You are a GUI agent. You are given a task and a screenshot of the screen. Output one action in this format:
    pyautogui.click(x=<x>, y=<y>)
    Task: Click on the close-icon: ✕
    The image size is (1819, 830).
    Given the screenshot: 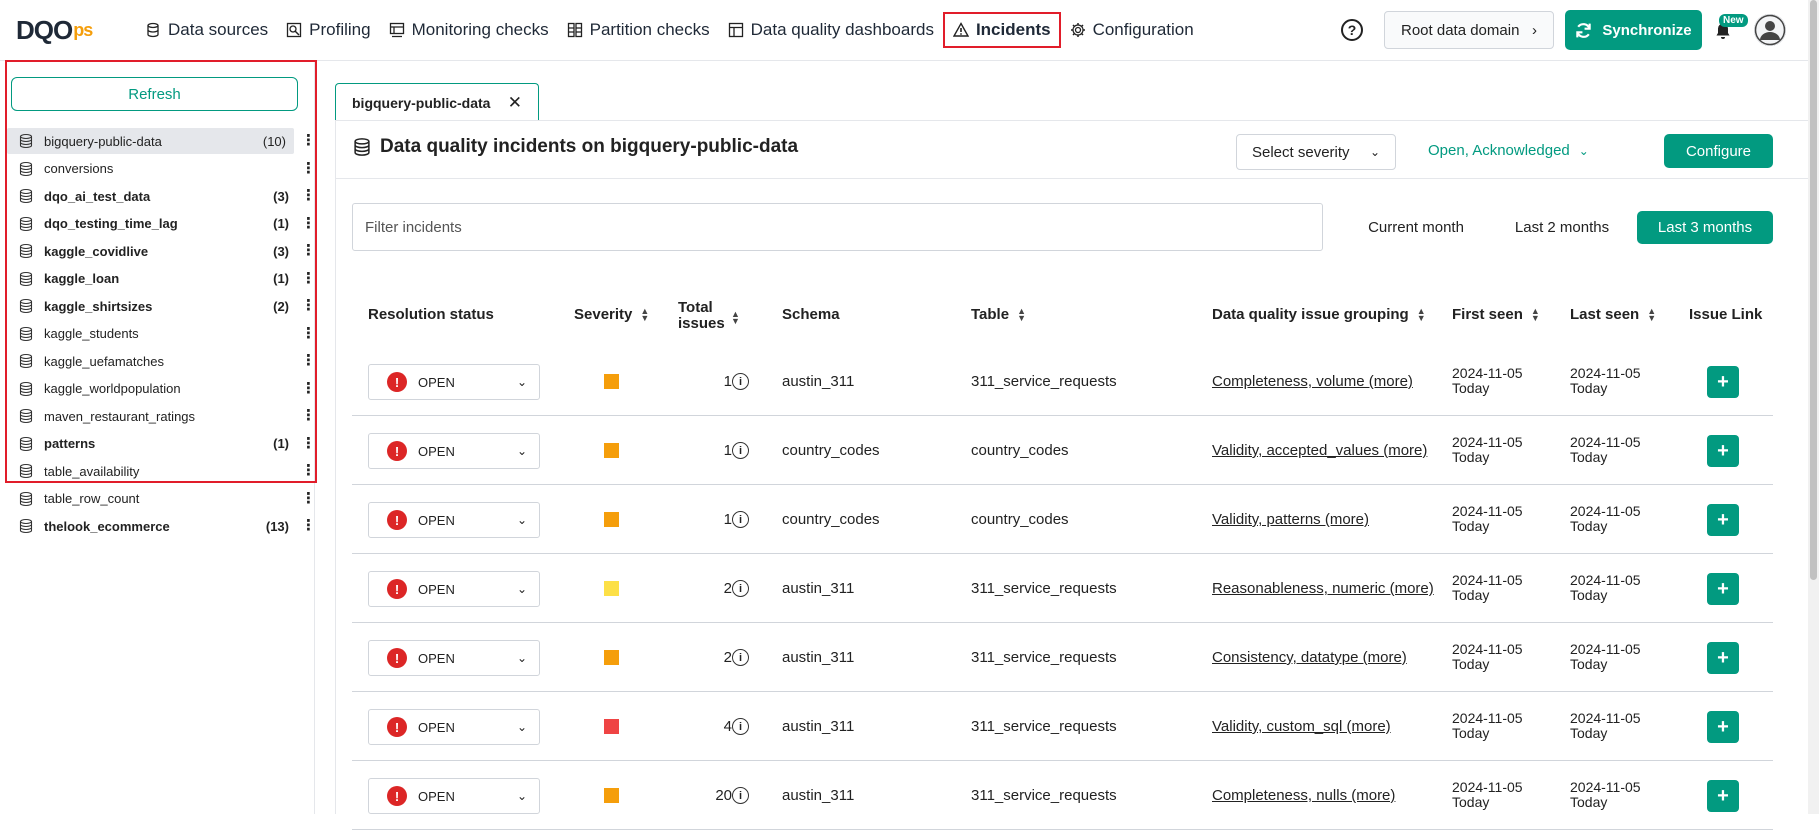 What is the action you would take?
    pyautogui.click(x=515, y=103)
    